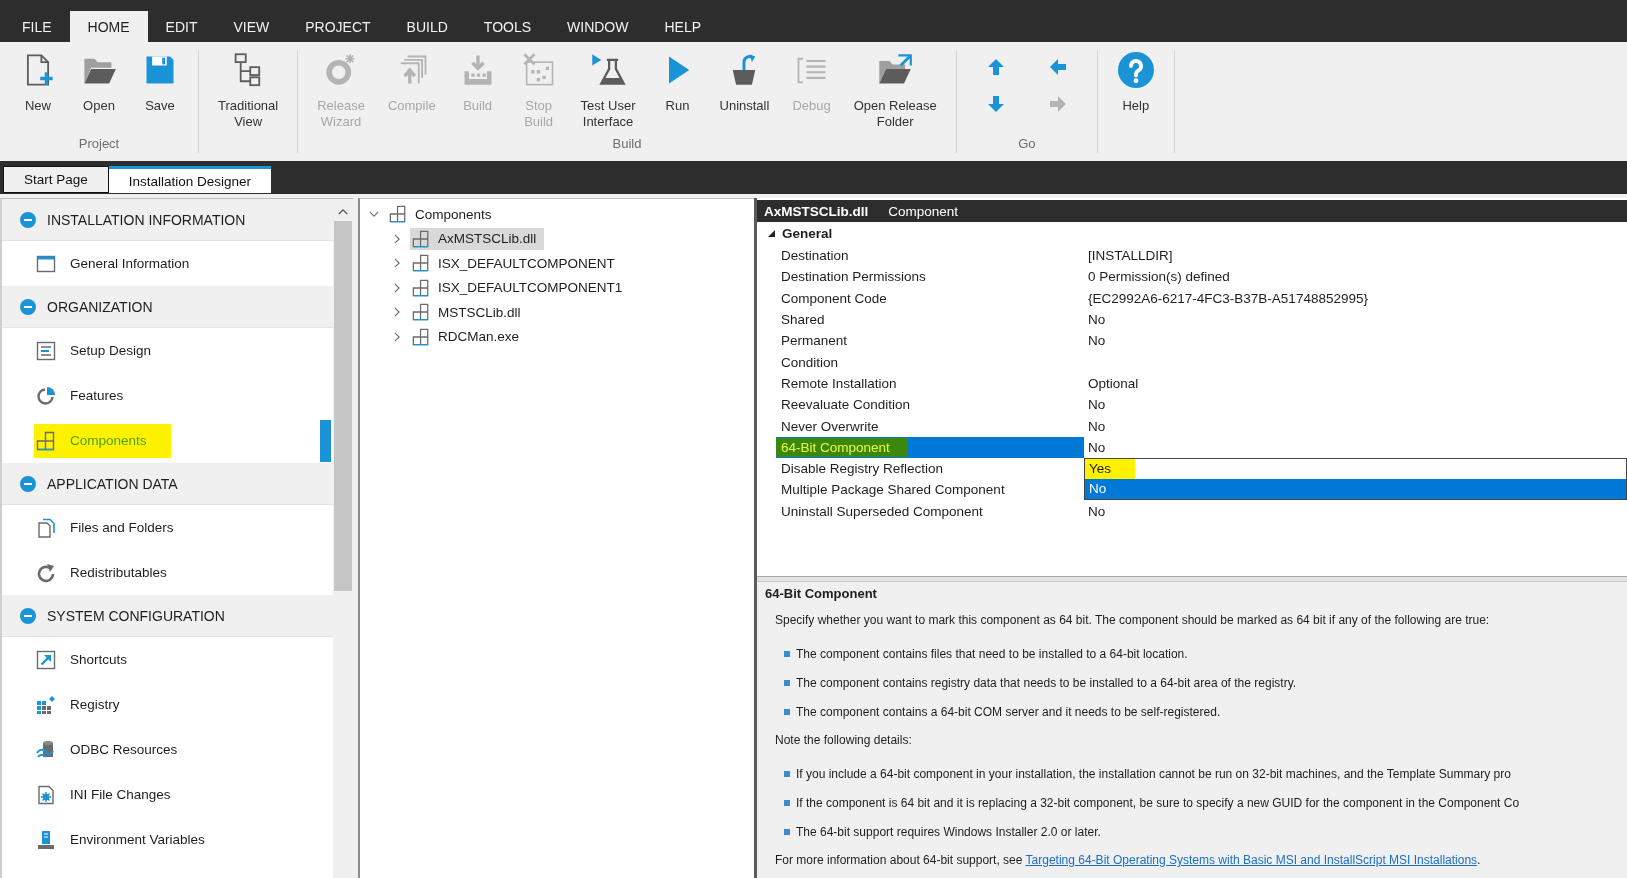 This screenshot has width=1627, height=878. What do you see at coordinates (248, 90) in the screenshot?
I see `ribbon-button: Traditional View` at bounding box center [248, 90].